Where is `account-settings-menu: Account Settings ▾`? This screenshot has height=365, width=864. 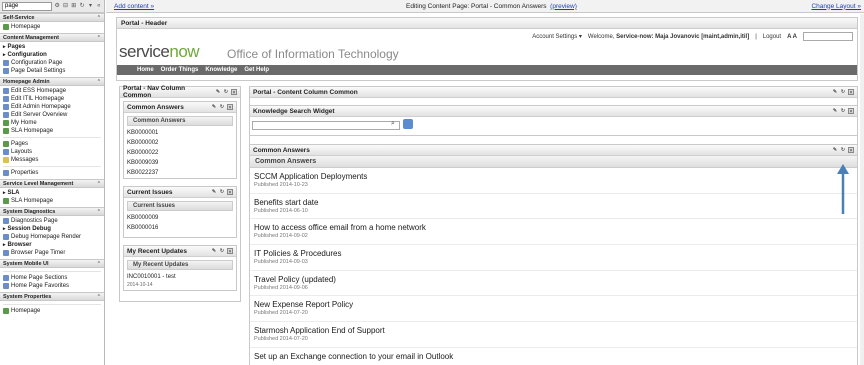
account-settings-menu: Account Settings ▾ is located at coordinates (557, 36).